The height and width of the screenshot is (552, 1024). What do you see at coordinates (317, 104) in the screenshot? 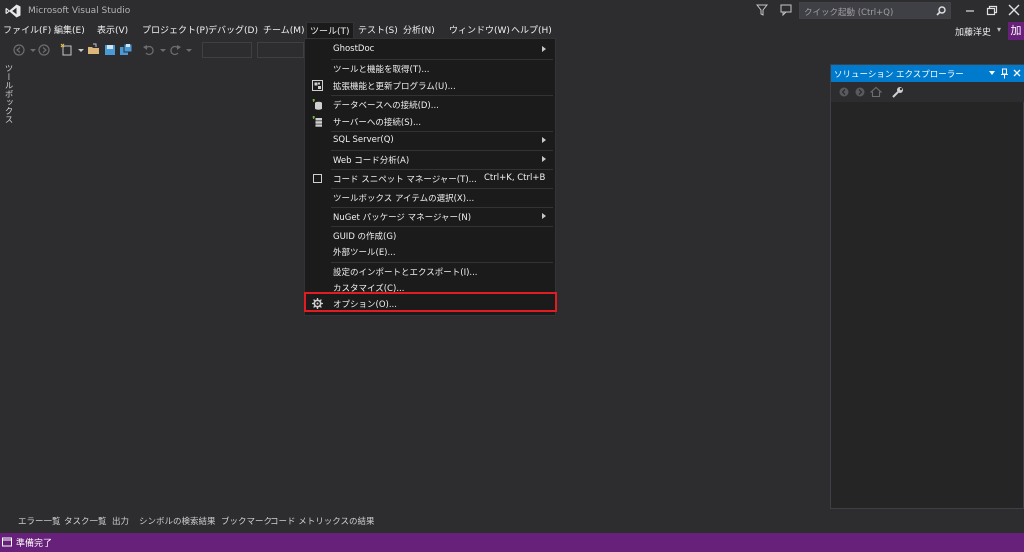
I see `database-connect-icon` at bounding box center [317, 104].